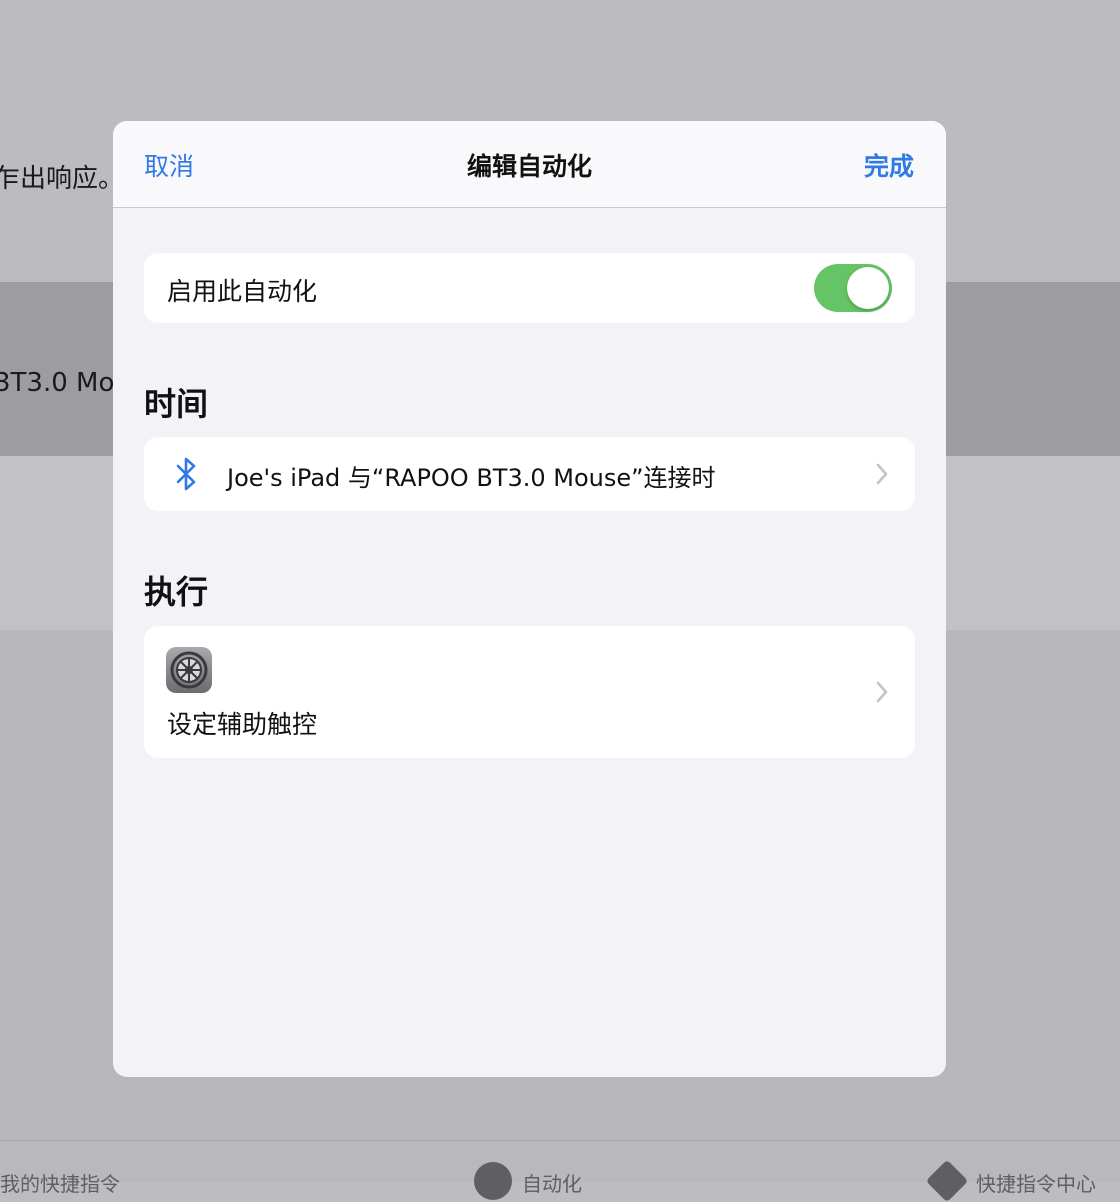  I want to click on sheet-navbar: 取消 编辑自动化 完成, so click(529, 164).